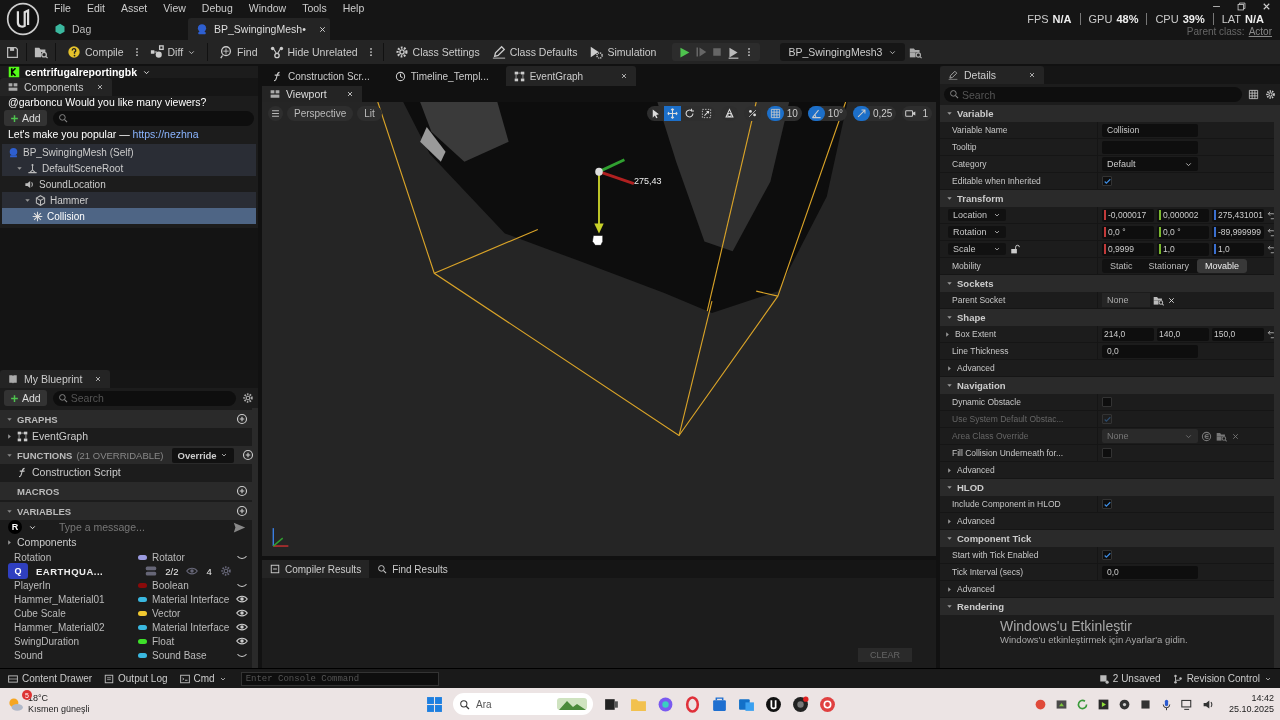 The height and width of the screenshot is (720, 1280). I want to click on graph-item: Construction Script, so click(60, 472).